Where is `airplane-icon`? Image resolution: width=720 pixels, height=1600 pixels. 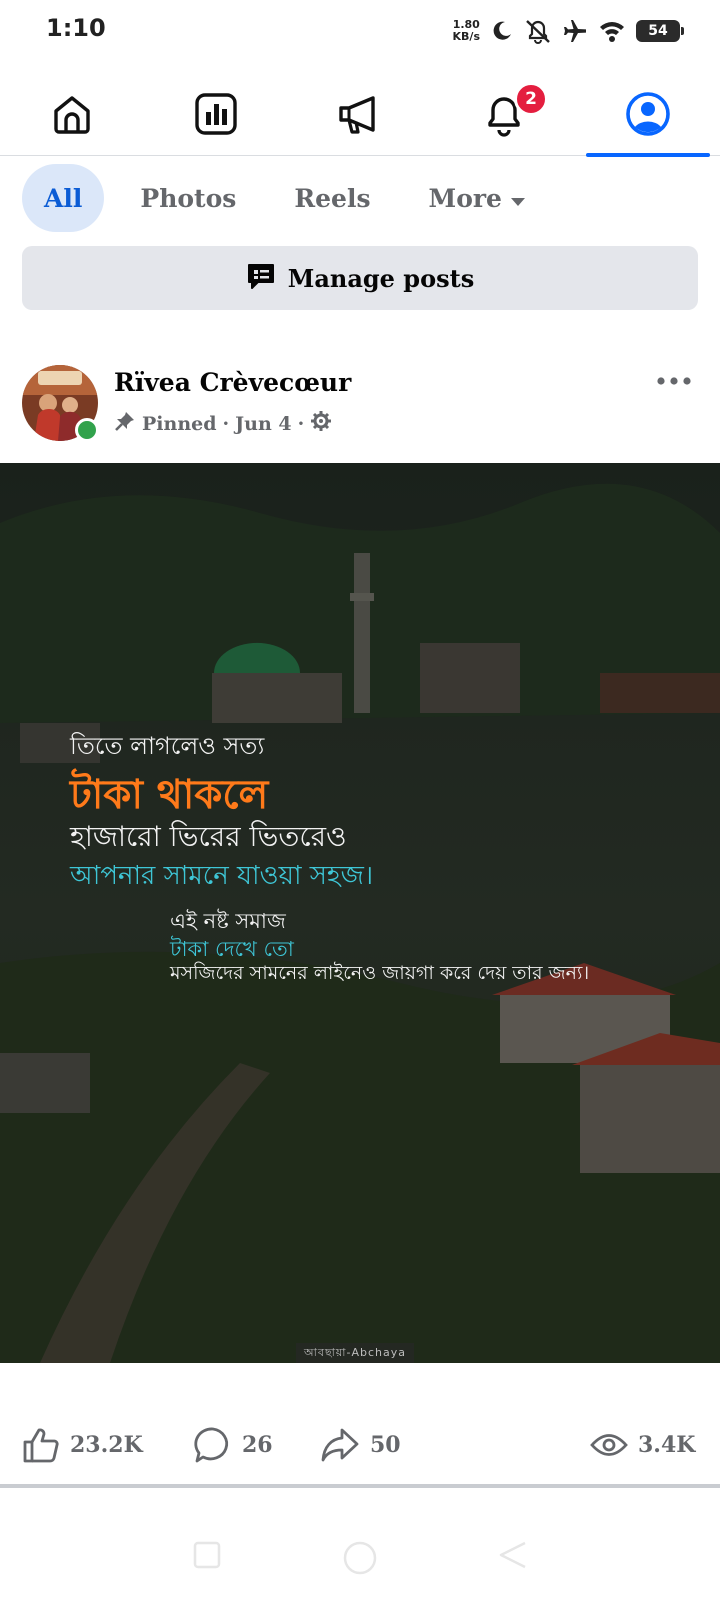
airplane-icon is located at coordinates (575, 31).